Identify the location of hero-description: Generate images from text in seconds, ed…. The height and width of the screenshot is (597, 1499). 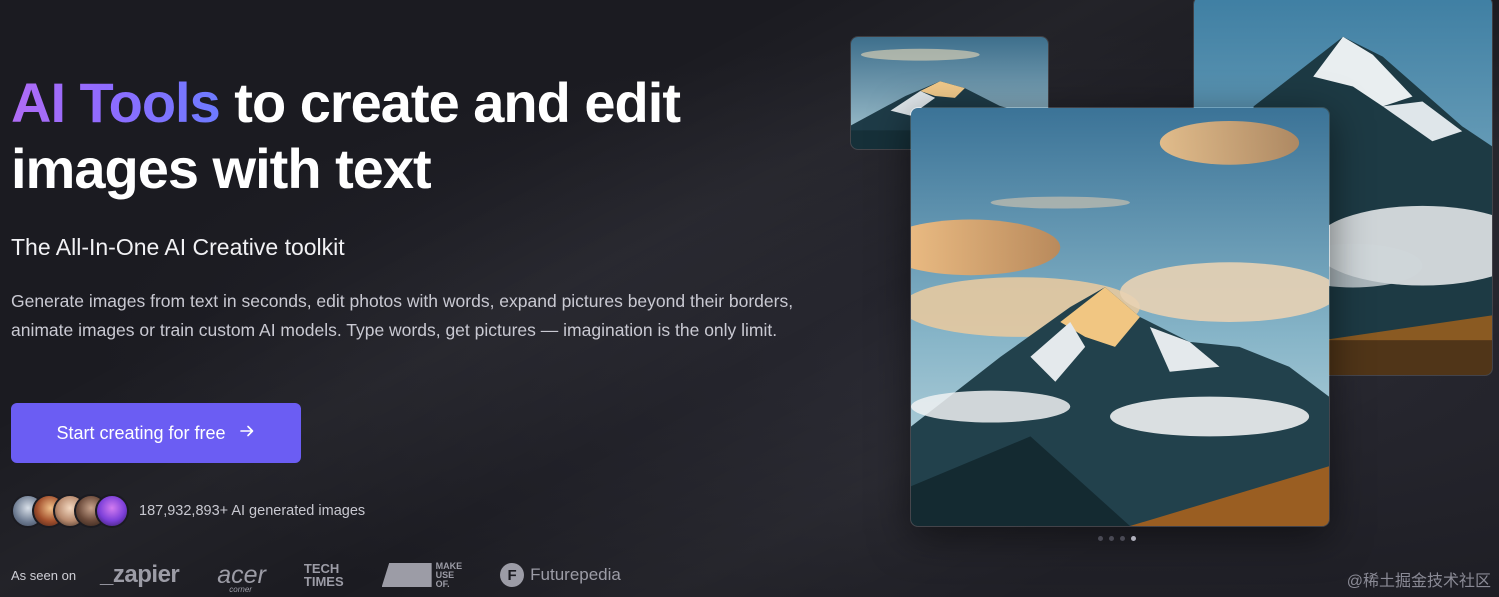
(402, 315).